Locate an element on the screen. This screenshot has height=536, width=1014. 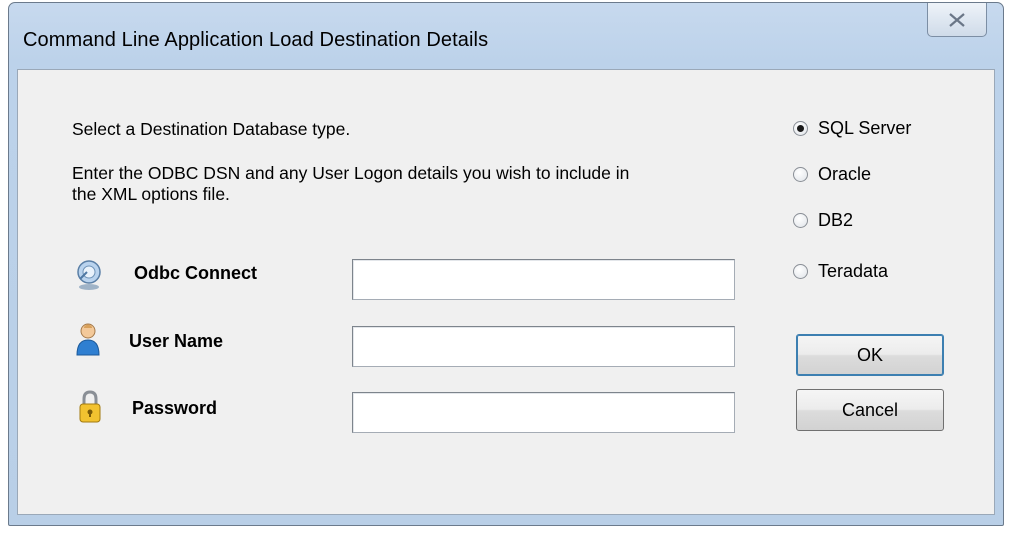
radio-sql-server: SQL Server is located at coordinates (852, 128).